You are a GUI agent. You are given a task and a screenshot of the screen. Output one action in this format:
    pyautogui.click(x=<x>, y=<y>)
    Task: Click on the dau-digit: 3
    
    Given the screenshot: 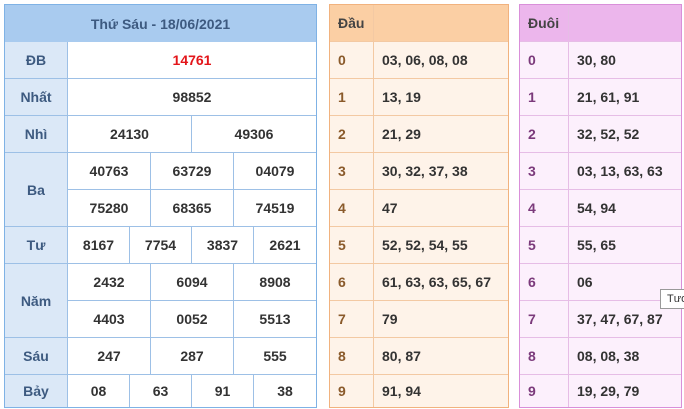 What is the action you would take?
    pyautogui.click(x=352, y=171)
    